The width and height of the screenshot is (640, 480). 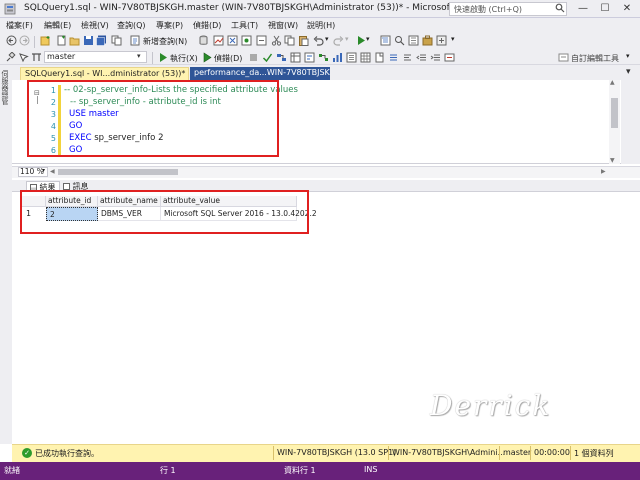 I want to click on dmx-query-icon, so click(x=246, y=40).